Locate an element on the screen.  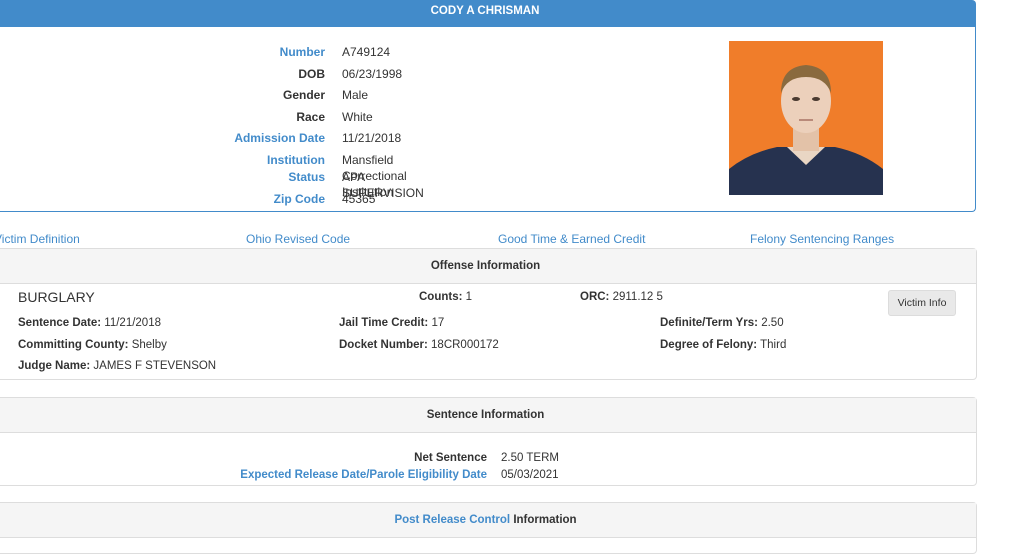
inmate-photo-illustration is located at coordinates (806, 118).